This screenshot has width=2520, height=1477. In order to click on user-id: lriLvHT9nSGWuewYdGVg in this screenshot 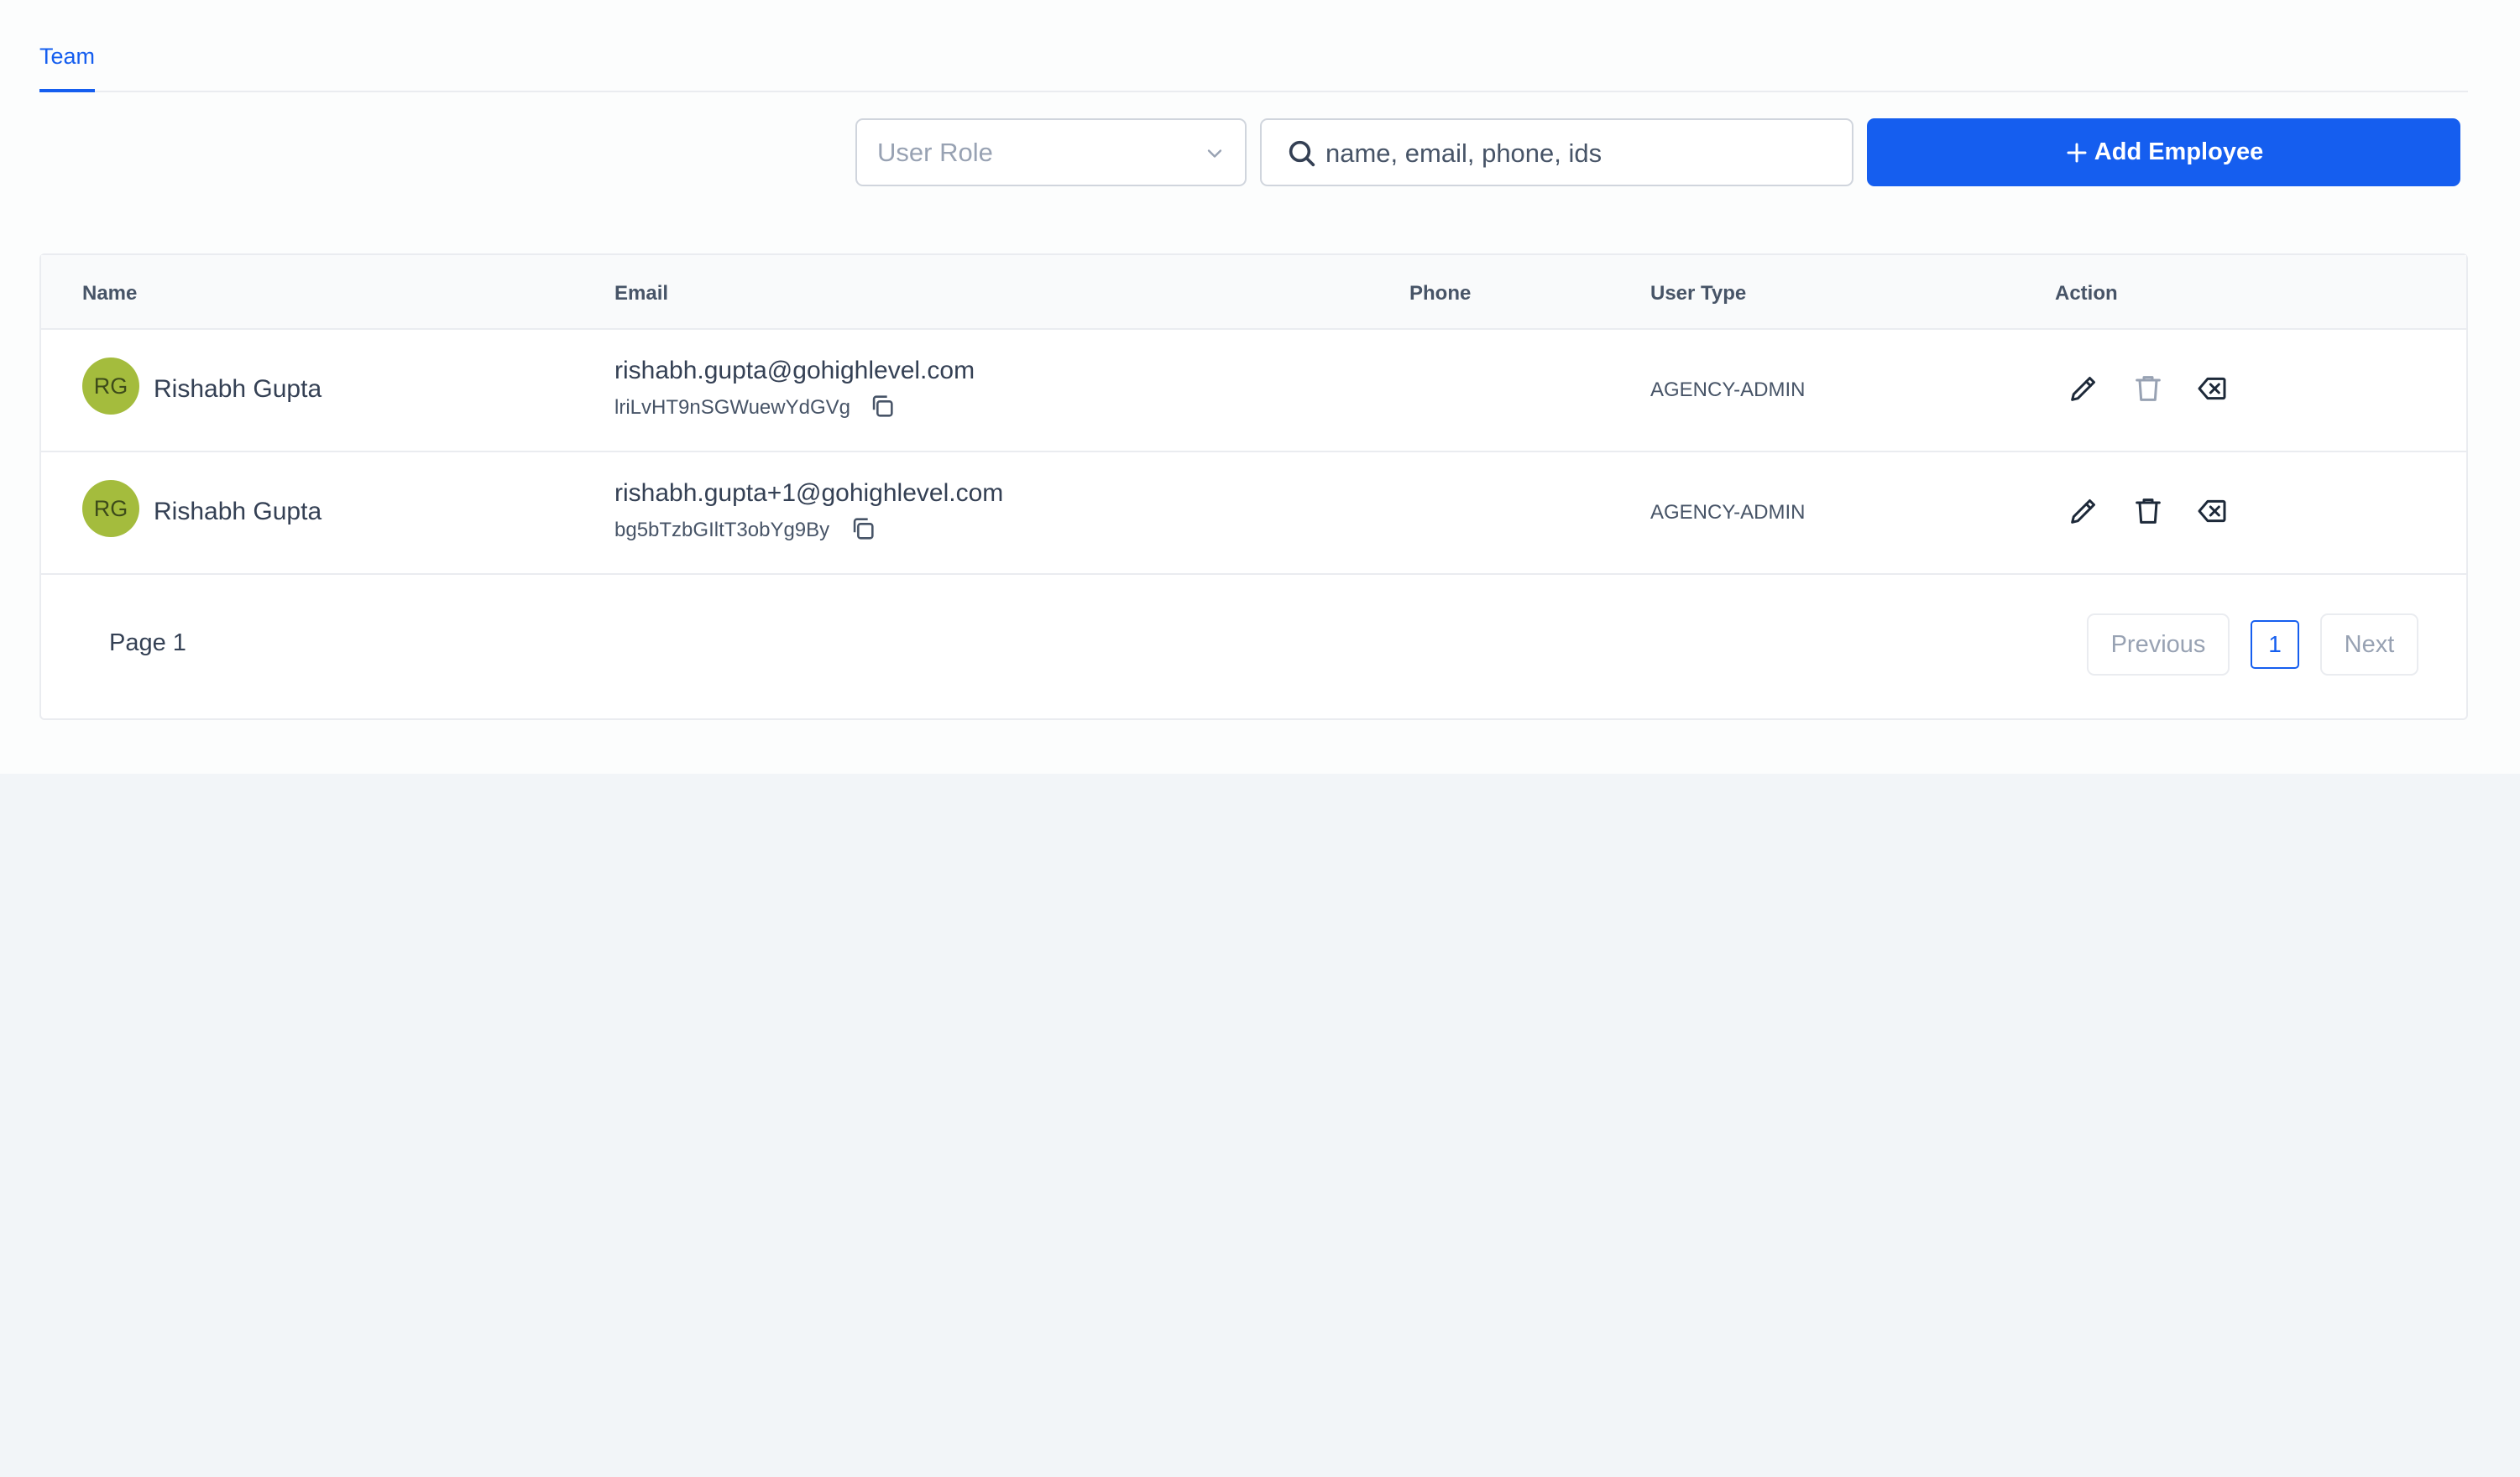, I will do `click(732, 407)`.